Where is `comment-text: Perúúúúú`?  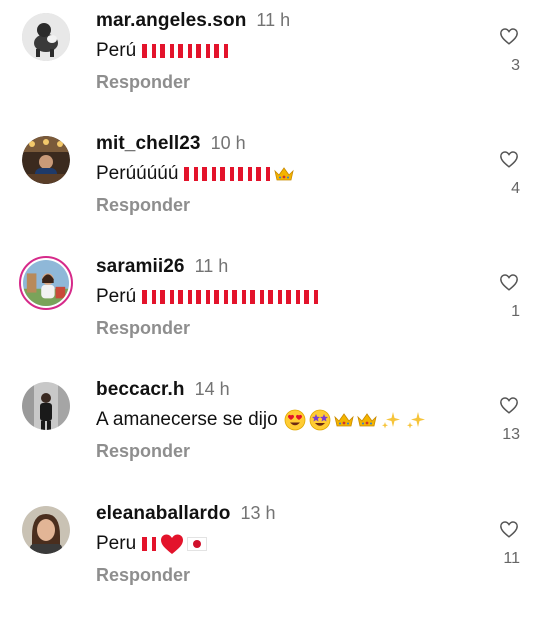 comment-text: Perúúúúú is located at coordinates (196, 174).